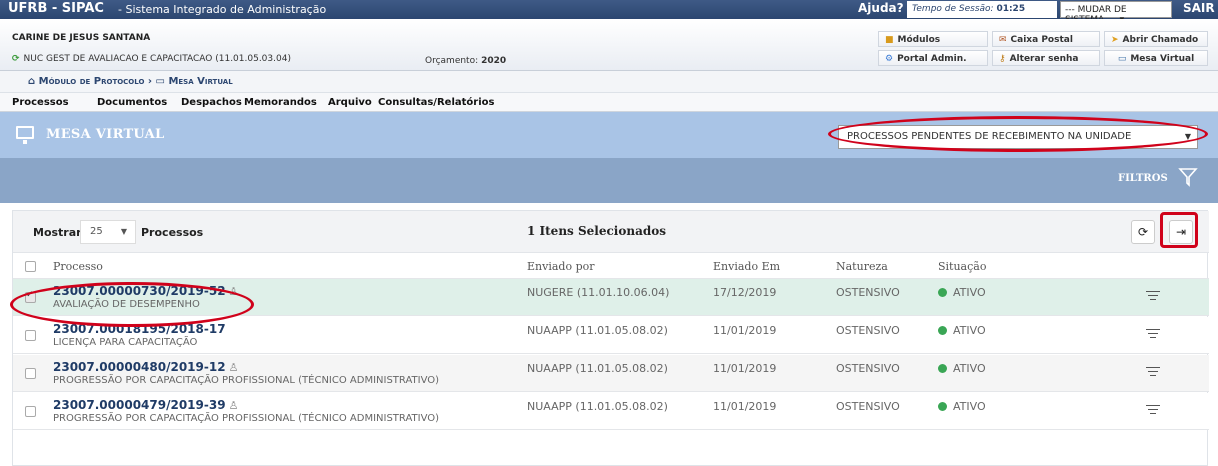 The image size is (1218, 466). I want to click on menu-memorandos: Memorandos, so click(280, 102).